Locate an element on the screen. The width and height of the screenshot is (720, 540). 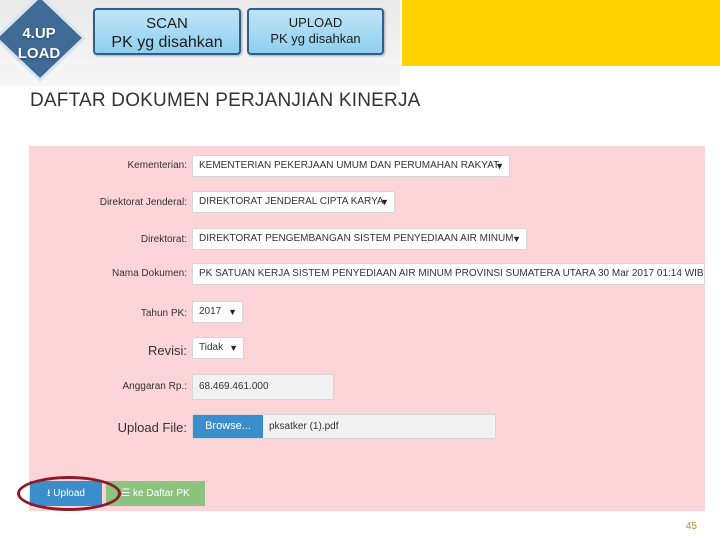
step-upload-title: UPLOAD is located at coordinates (315, 22).